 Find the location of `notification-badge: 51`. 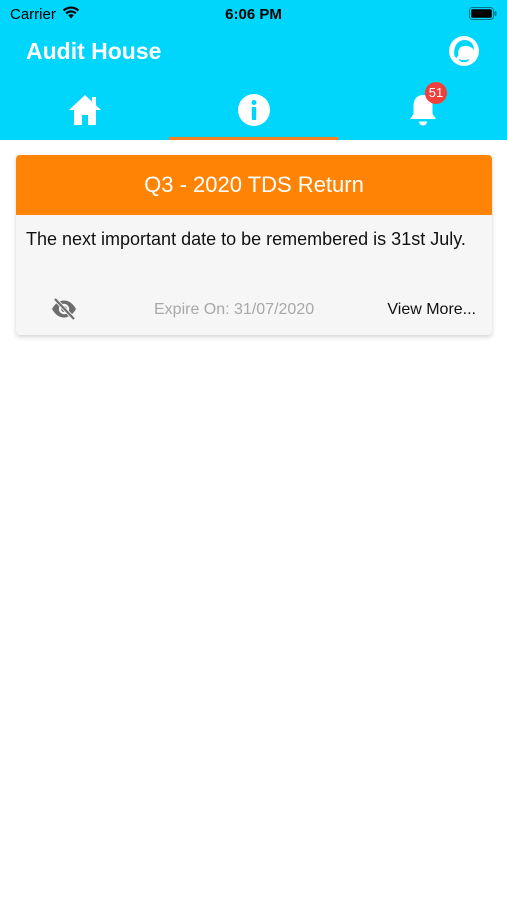

notification-badge: 51 is located at coordinates (436, 93).